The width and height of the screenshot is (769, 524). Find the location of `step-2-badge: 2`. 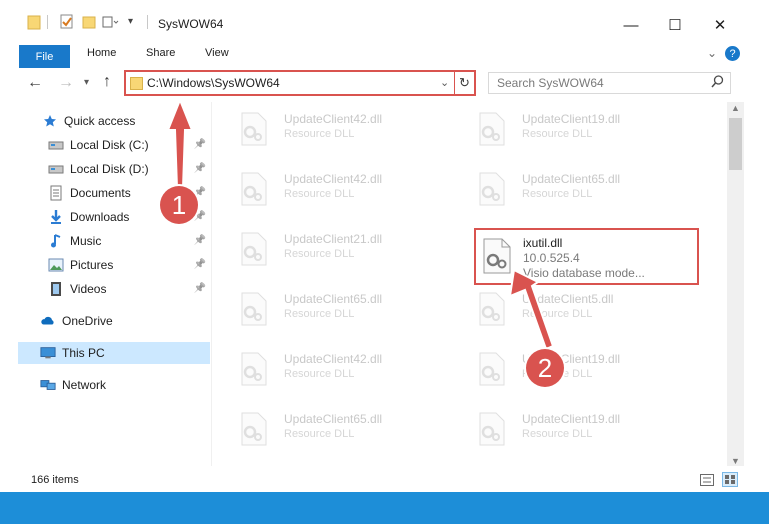

step-2-badge: 2 is located at coordinates (545, 368).